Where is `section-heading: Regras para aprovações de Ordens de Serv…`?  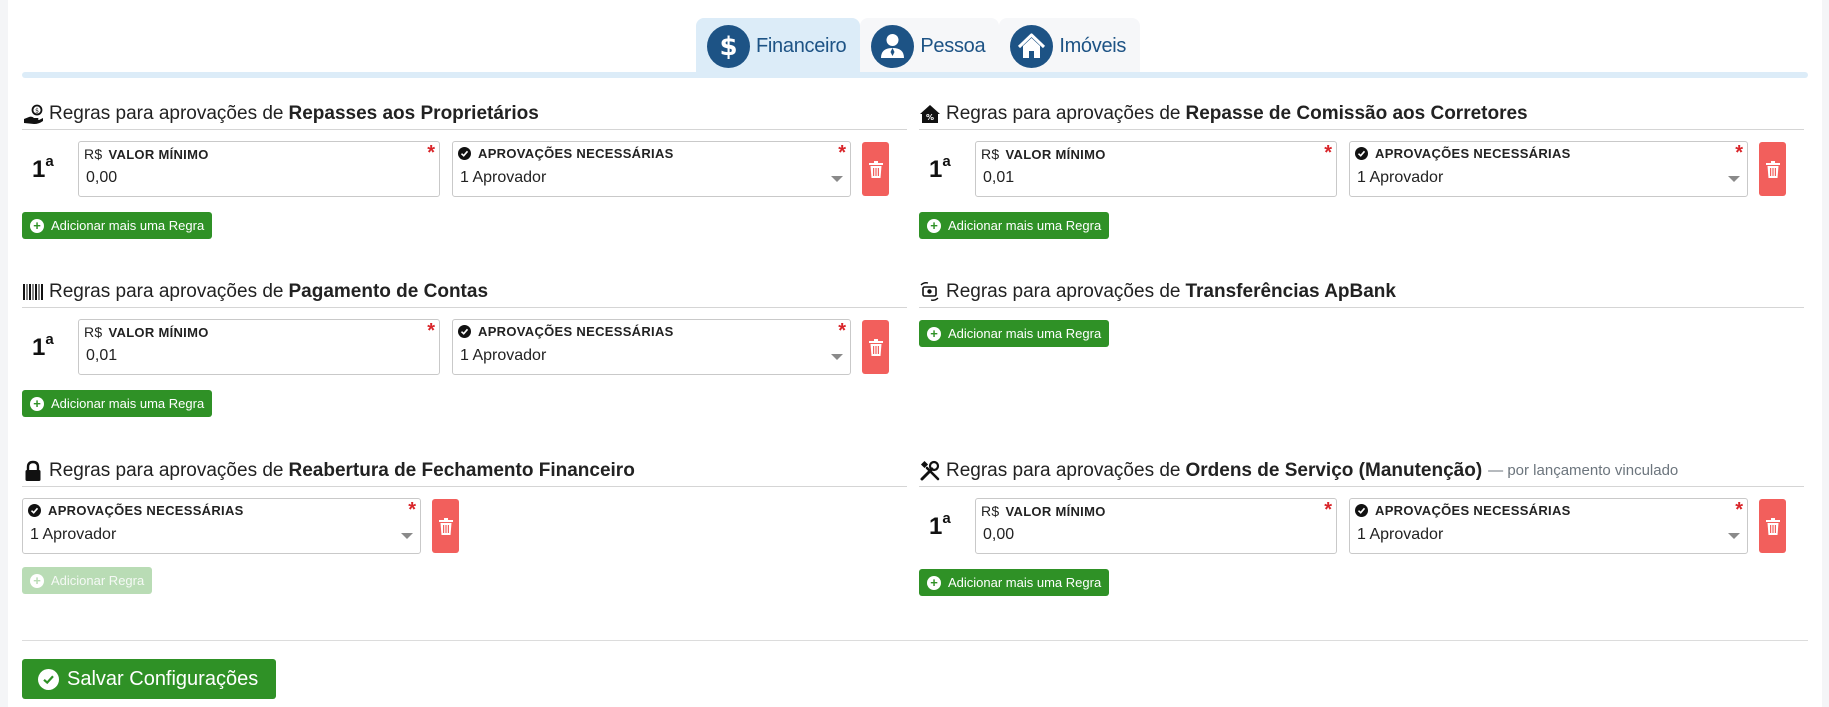 section-heading: Regras para aprovações de Ordens de Serv… is located at coordinates (1361, 471).